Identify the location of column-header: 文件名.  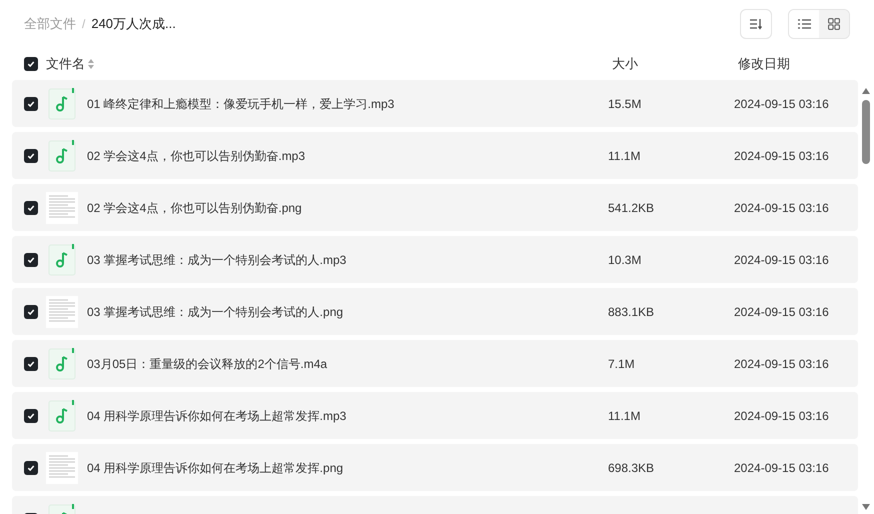
(65, 64).